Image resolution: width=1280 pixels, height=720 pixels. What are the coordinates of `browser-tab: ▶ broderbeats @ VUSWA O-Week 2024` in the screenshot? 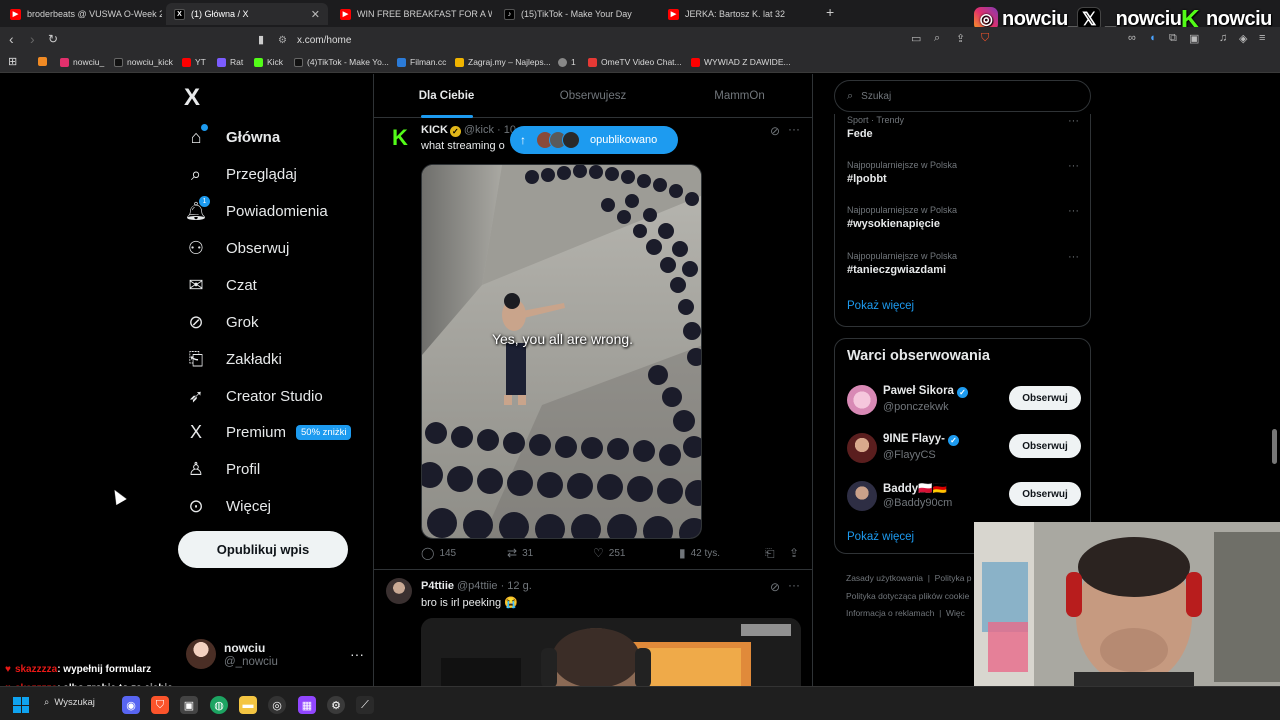 It's located at (82, 14).